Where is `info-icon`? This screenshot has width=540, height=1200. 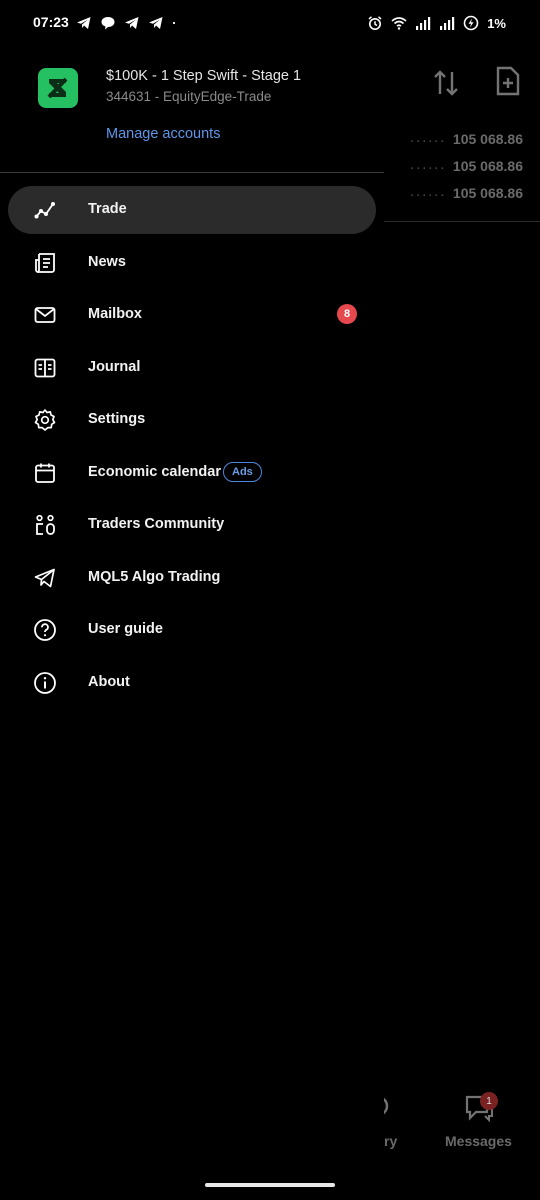 info-icon is located at coordinates (45, 682).